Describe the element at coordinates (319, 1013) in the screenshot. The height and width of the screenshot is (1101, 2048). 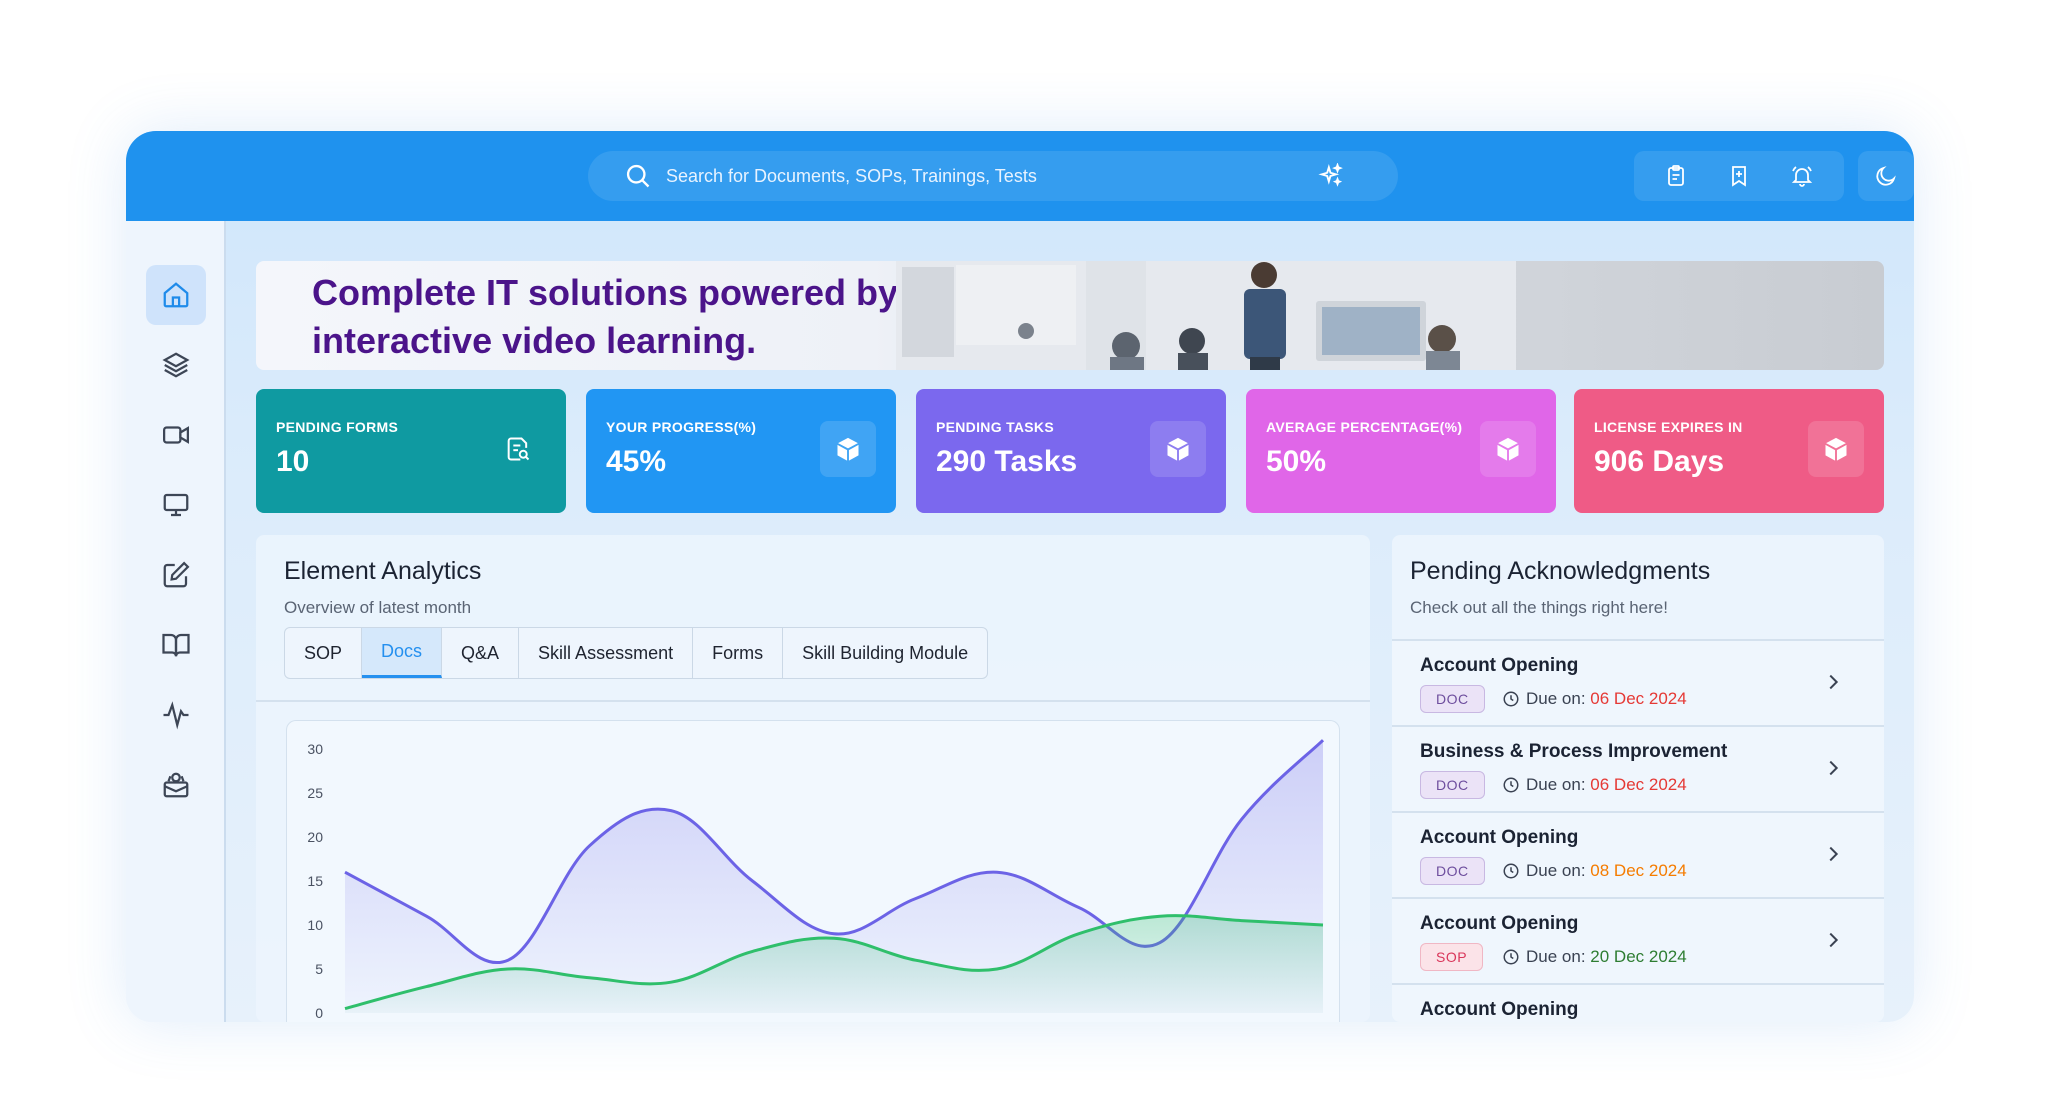
I see `y-tick-label: 0` at that location.